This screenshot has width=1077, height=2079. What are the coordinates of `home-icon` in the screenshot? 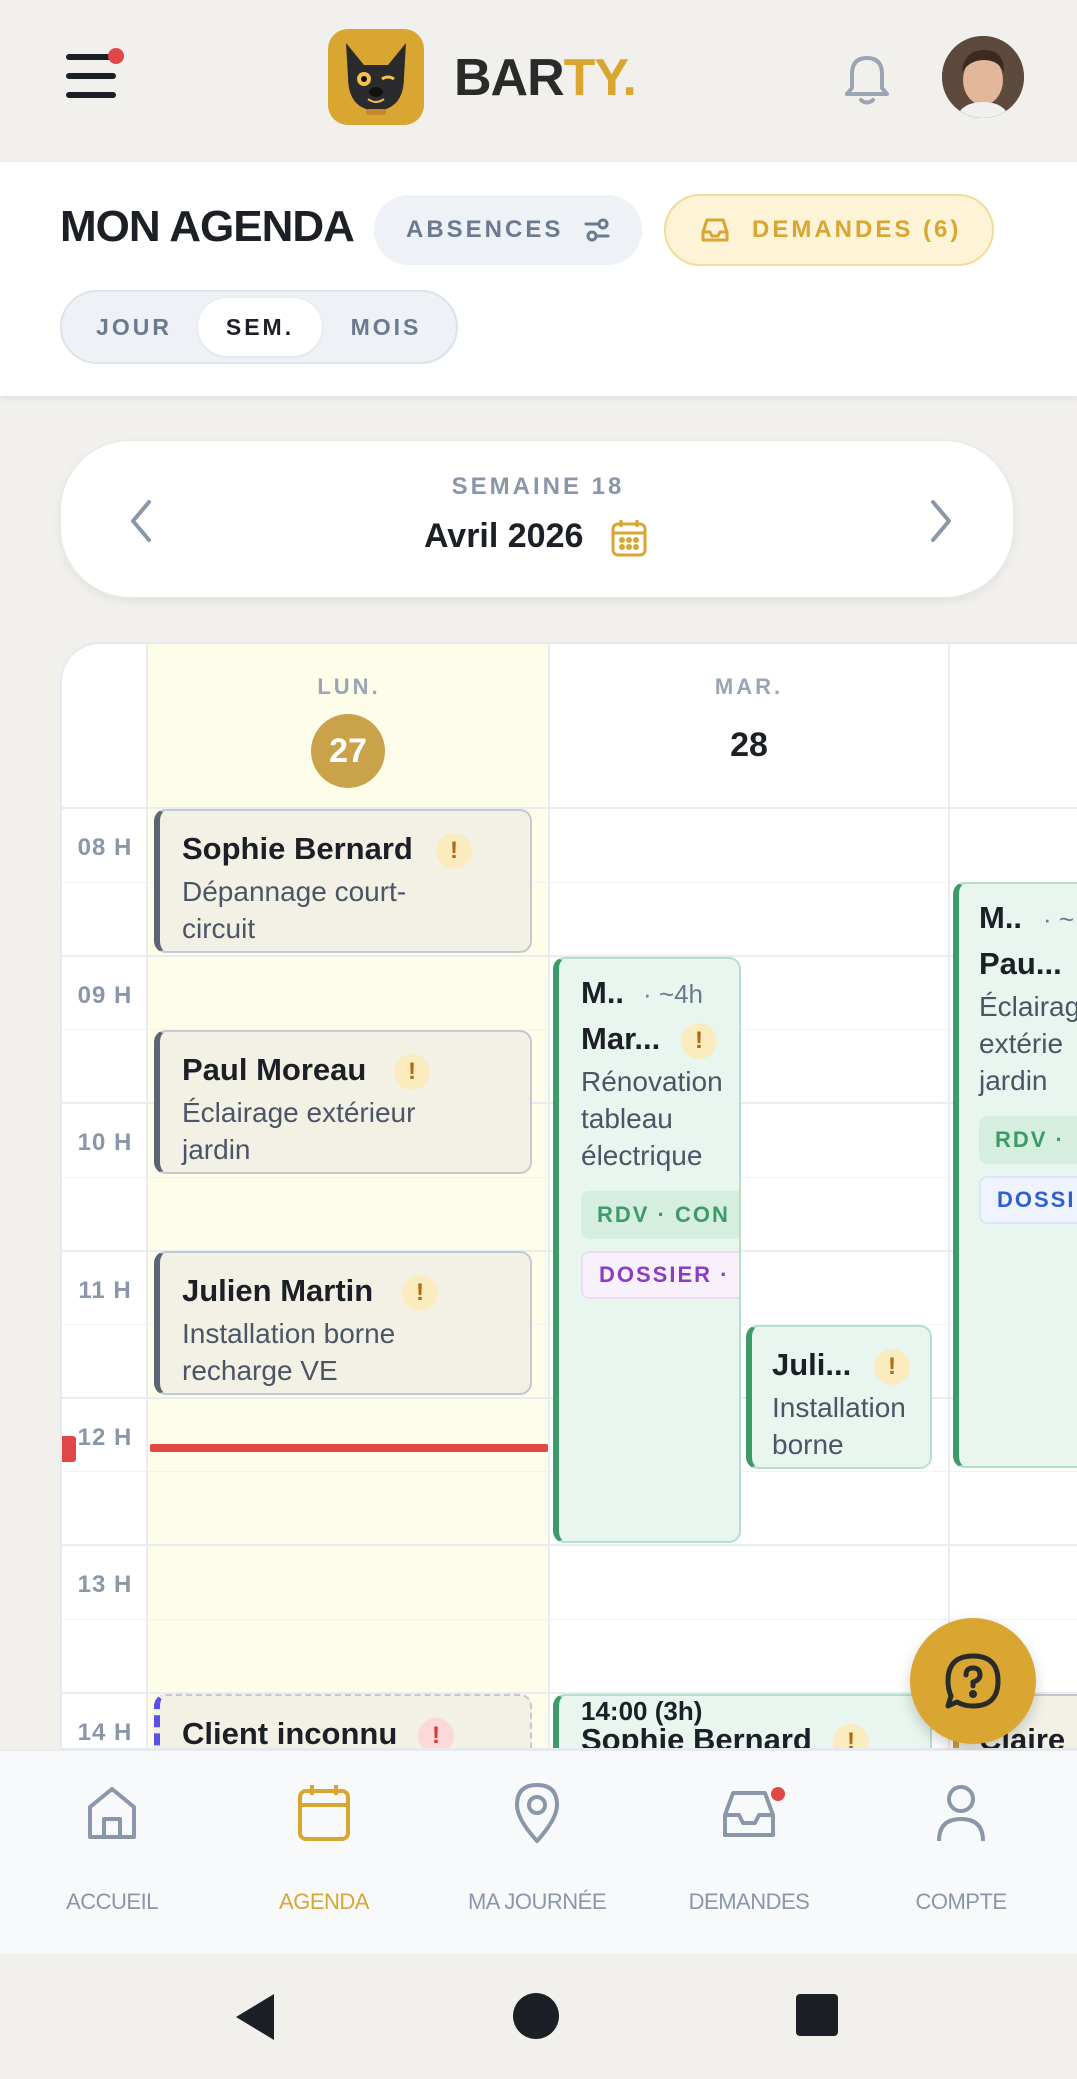 It's located at (112, 1813).